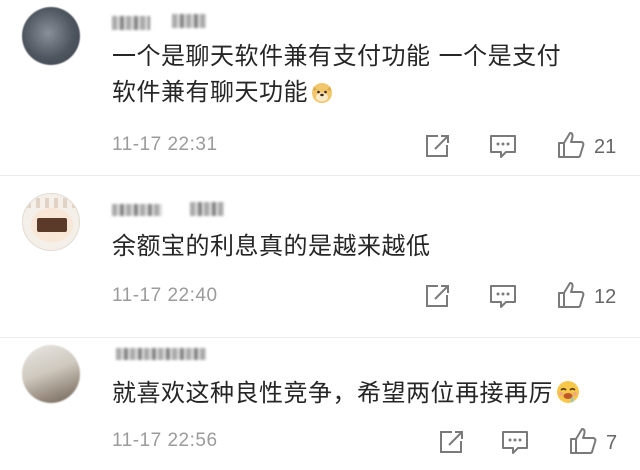 The width and height of the screenshot is (640, 470). I want to click on like-count: 12, so click(605, 297).